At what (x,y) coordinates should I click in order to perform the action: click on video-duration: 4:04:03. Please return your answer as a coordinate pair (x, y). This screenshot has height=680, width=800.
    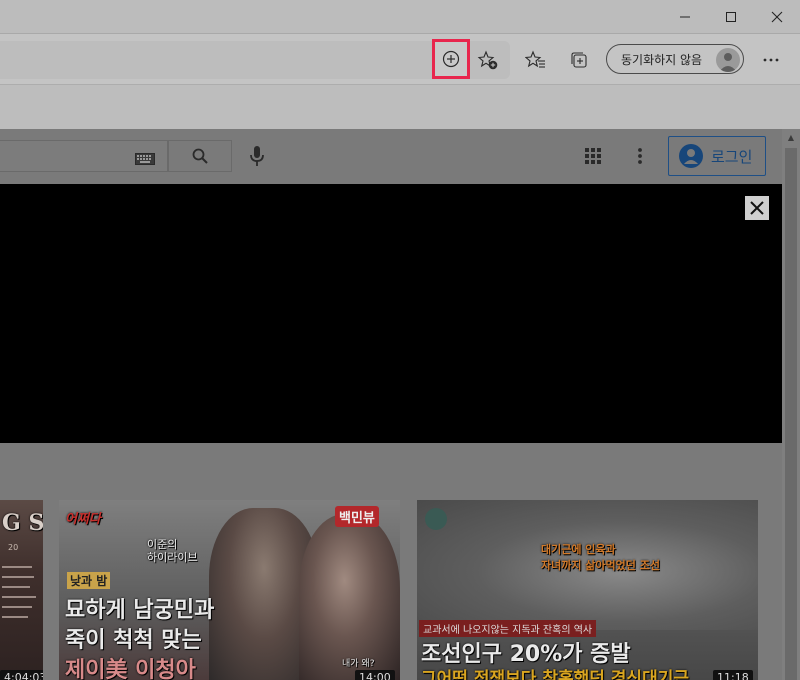
    Looking at the image, I should click on (21, 675).